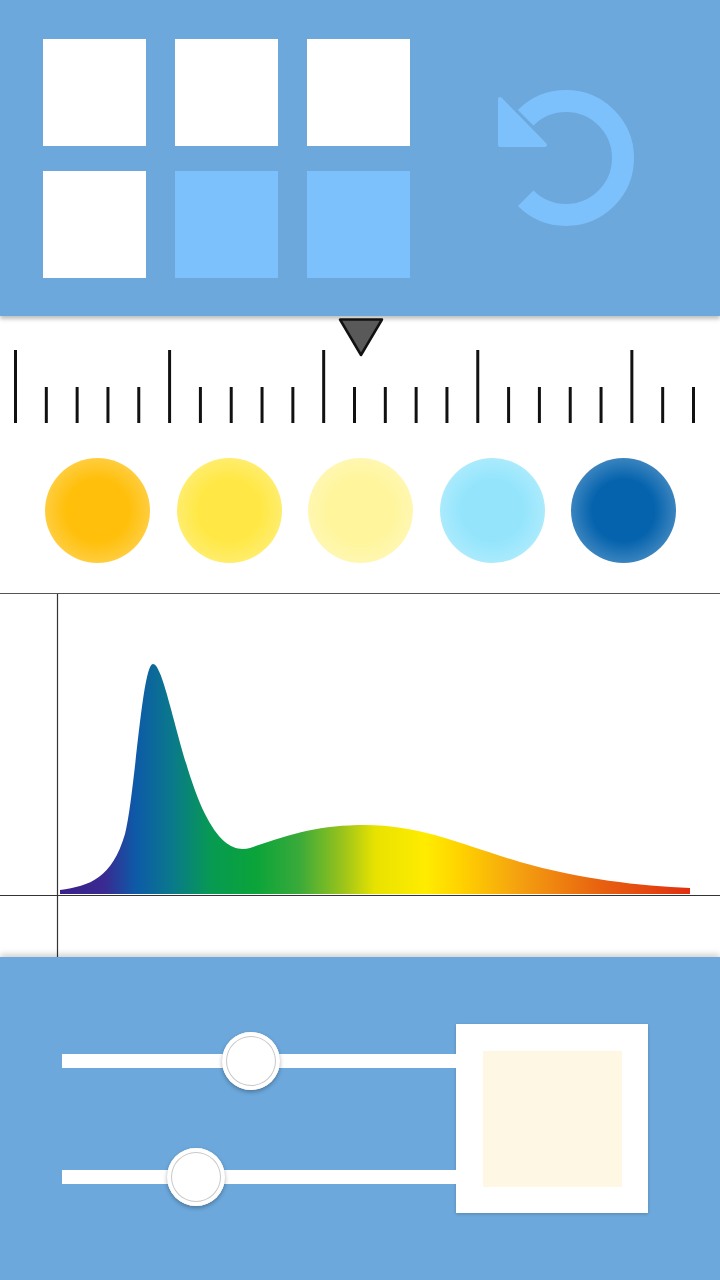  What do you see at coordinates (361, 337) in the screenshot?
I see `pointer-icon` at bounding box center [361, 337].